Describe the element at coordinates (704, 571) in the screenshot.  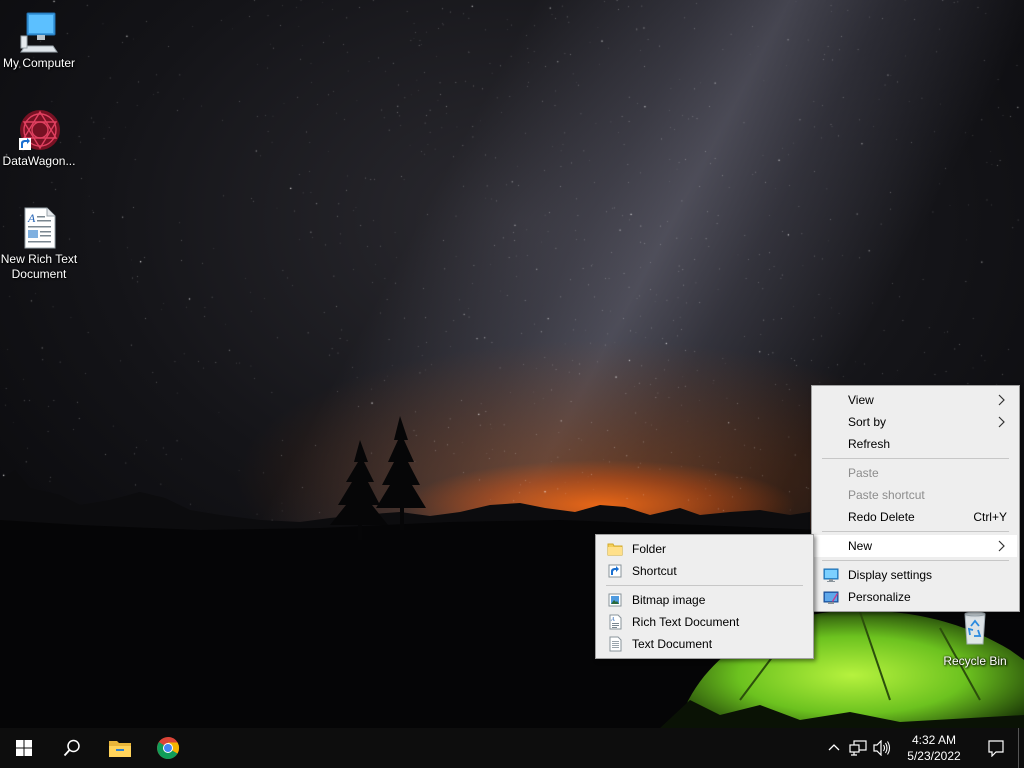
I see `submenu-item-shortcut: Shortcut` at that location.